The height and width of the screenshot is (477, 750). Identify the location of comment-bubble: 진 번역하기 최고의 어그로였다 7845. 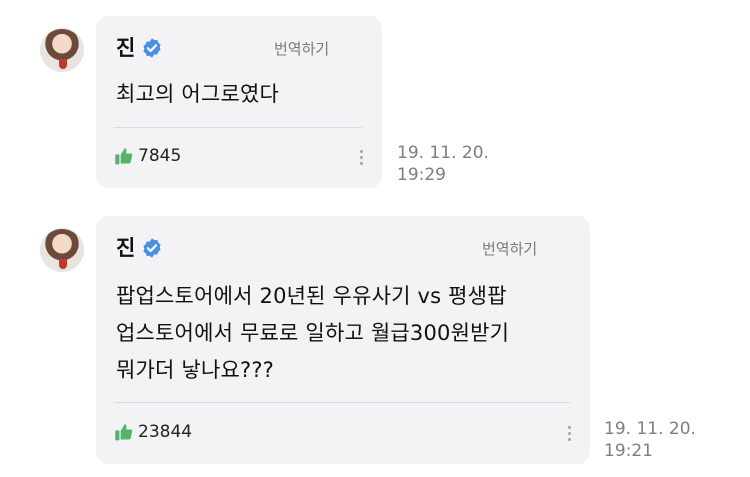
(239, 102).